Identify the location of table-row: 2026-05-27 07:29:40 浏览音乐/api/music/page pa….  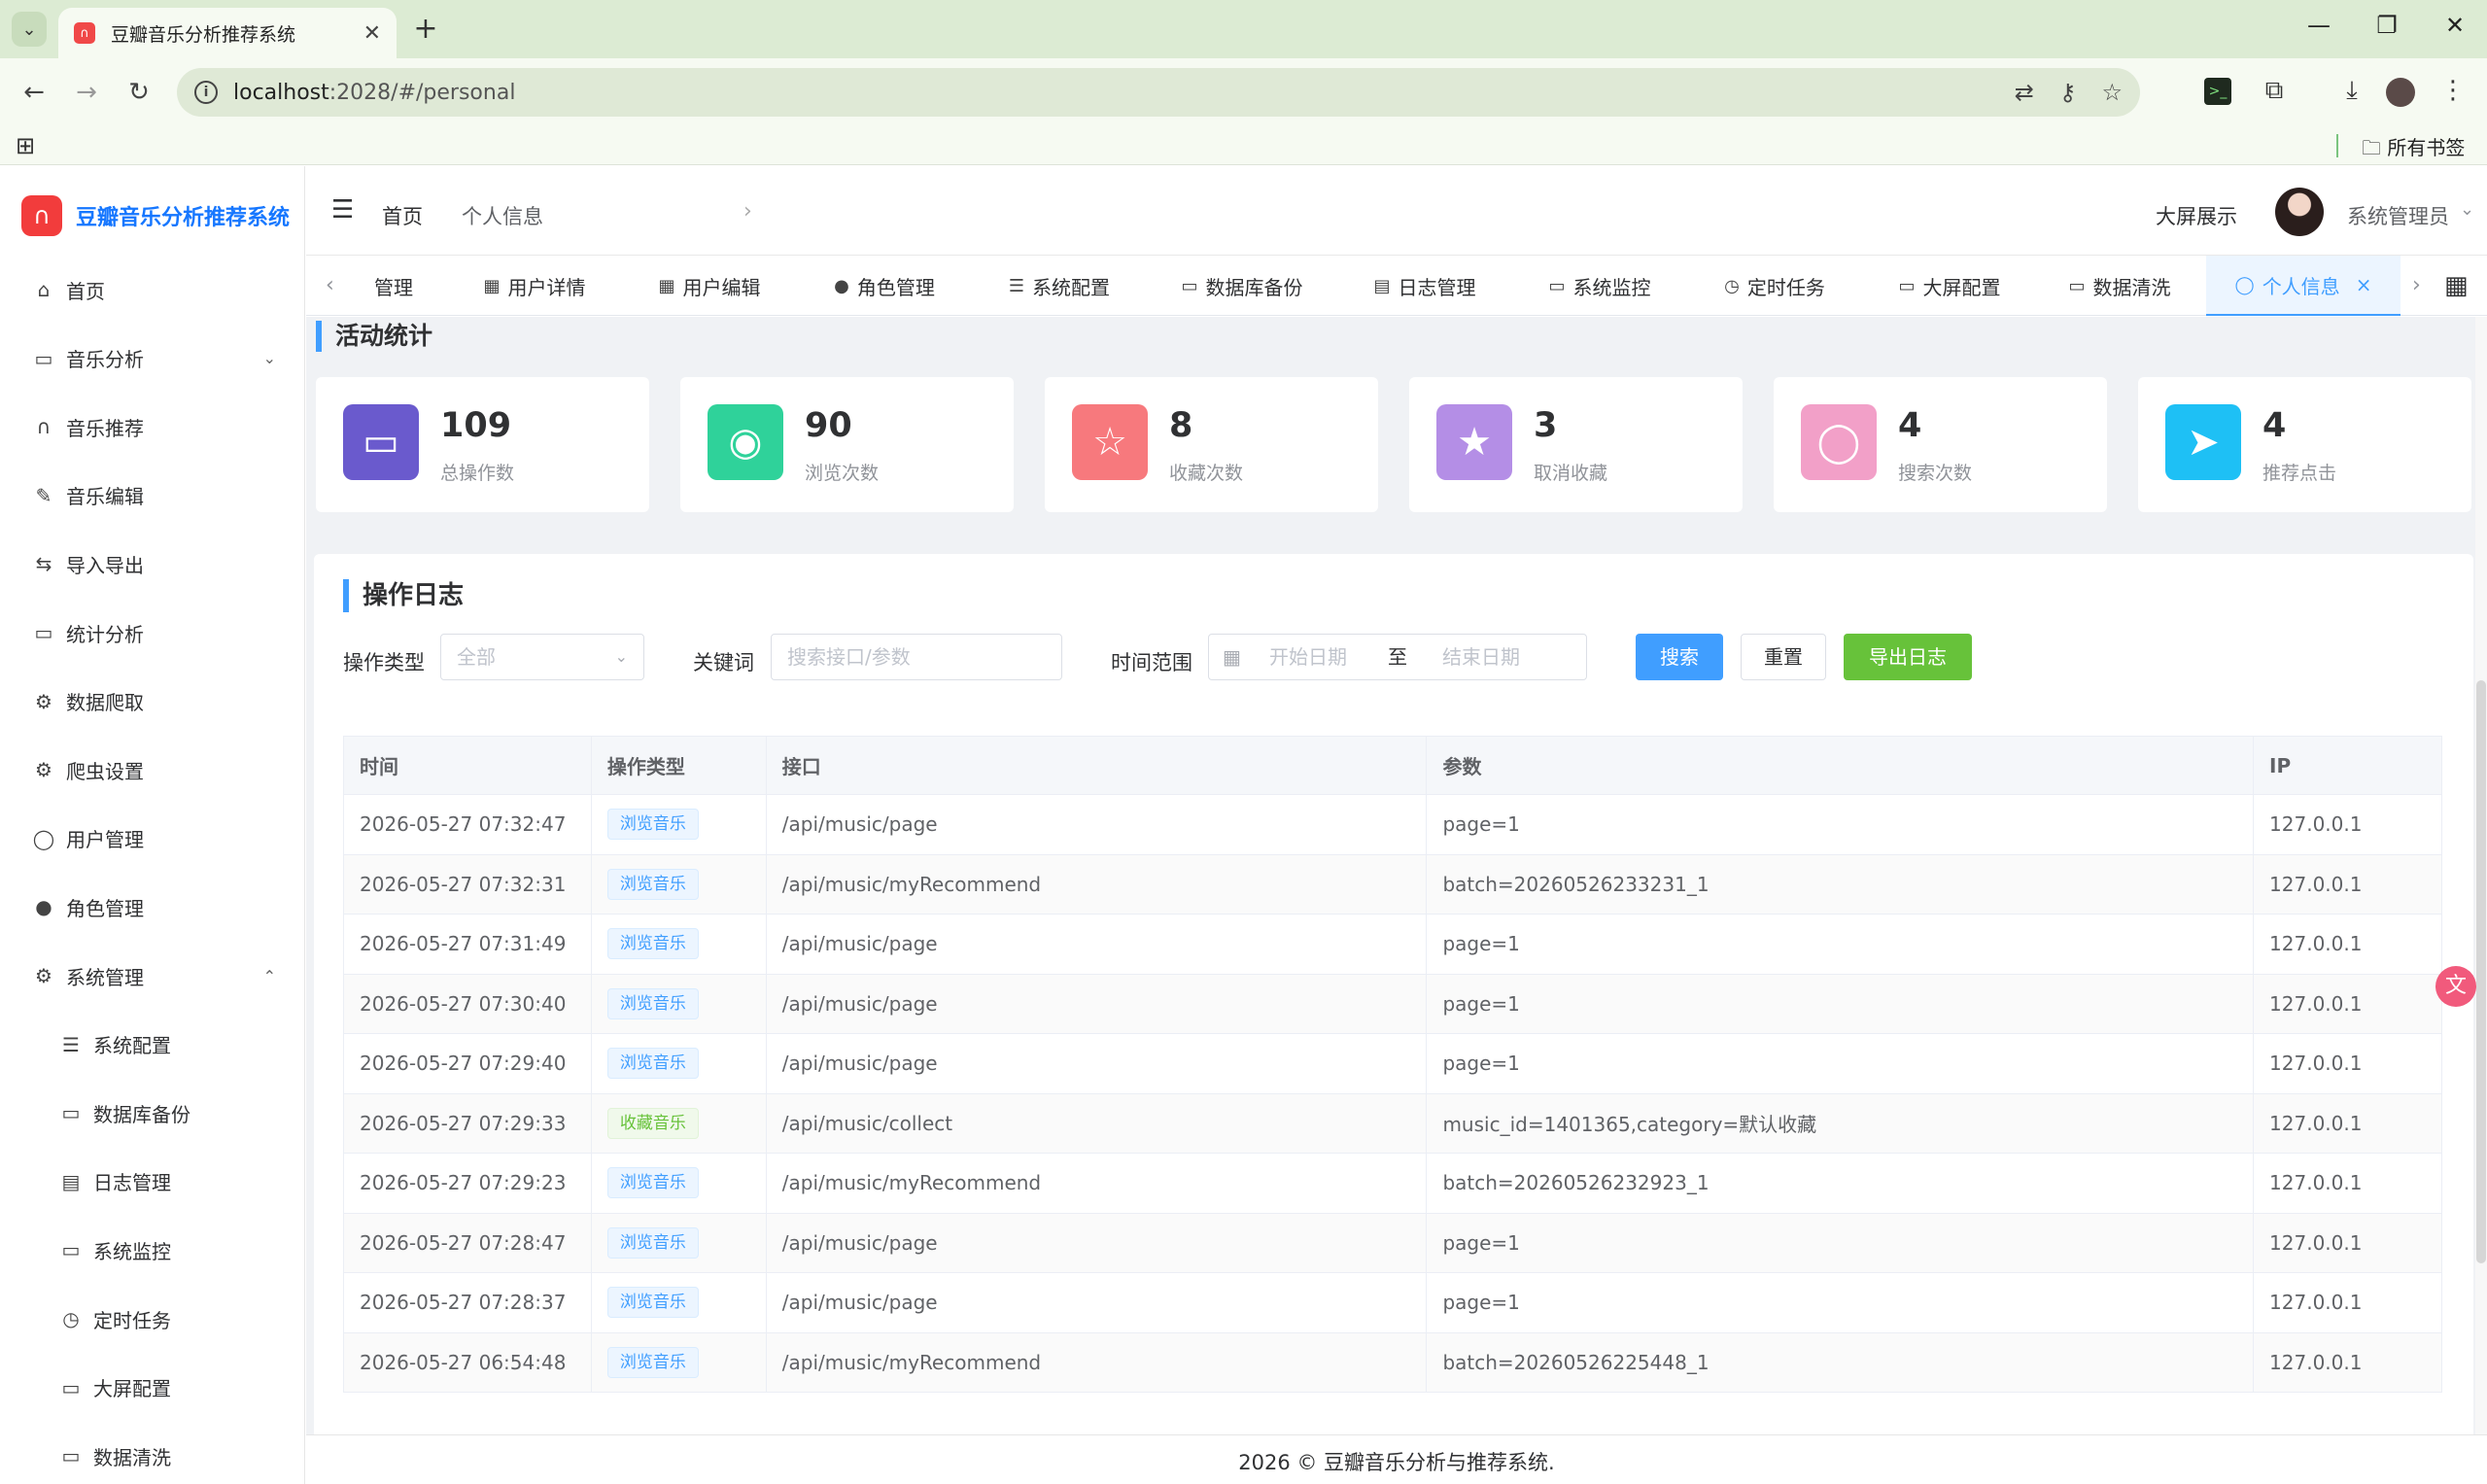
(1392, 1063).